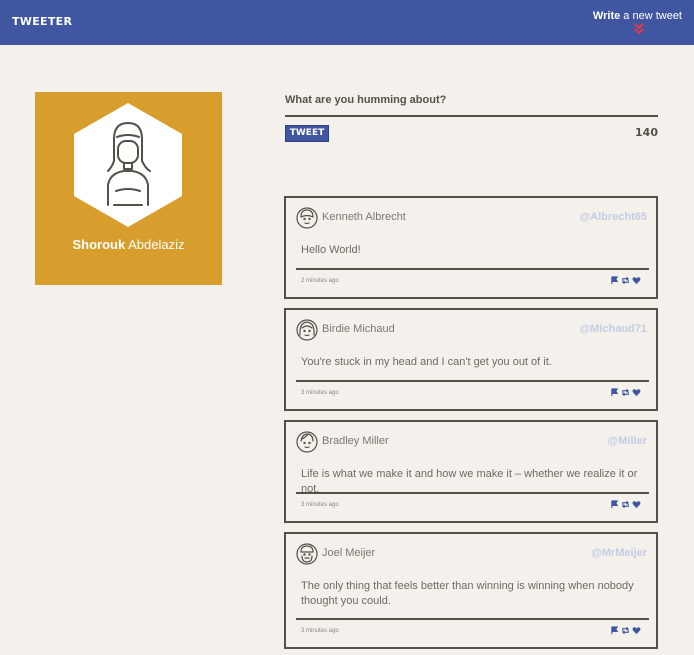  What do you see at coordinates (355, 441) in the screenshot?
I see `tweet-author-name: Bradley Miller` at bounding box center [355, 441].